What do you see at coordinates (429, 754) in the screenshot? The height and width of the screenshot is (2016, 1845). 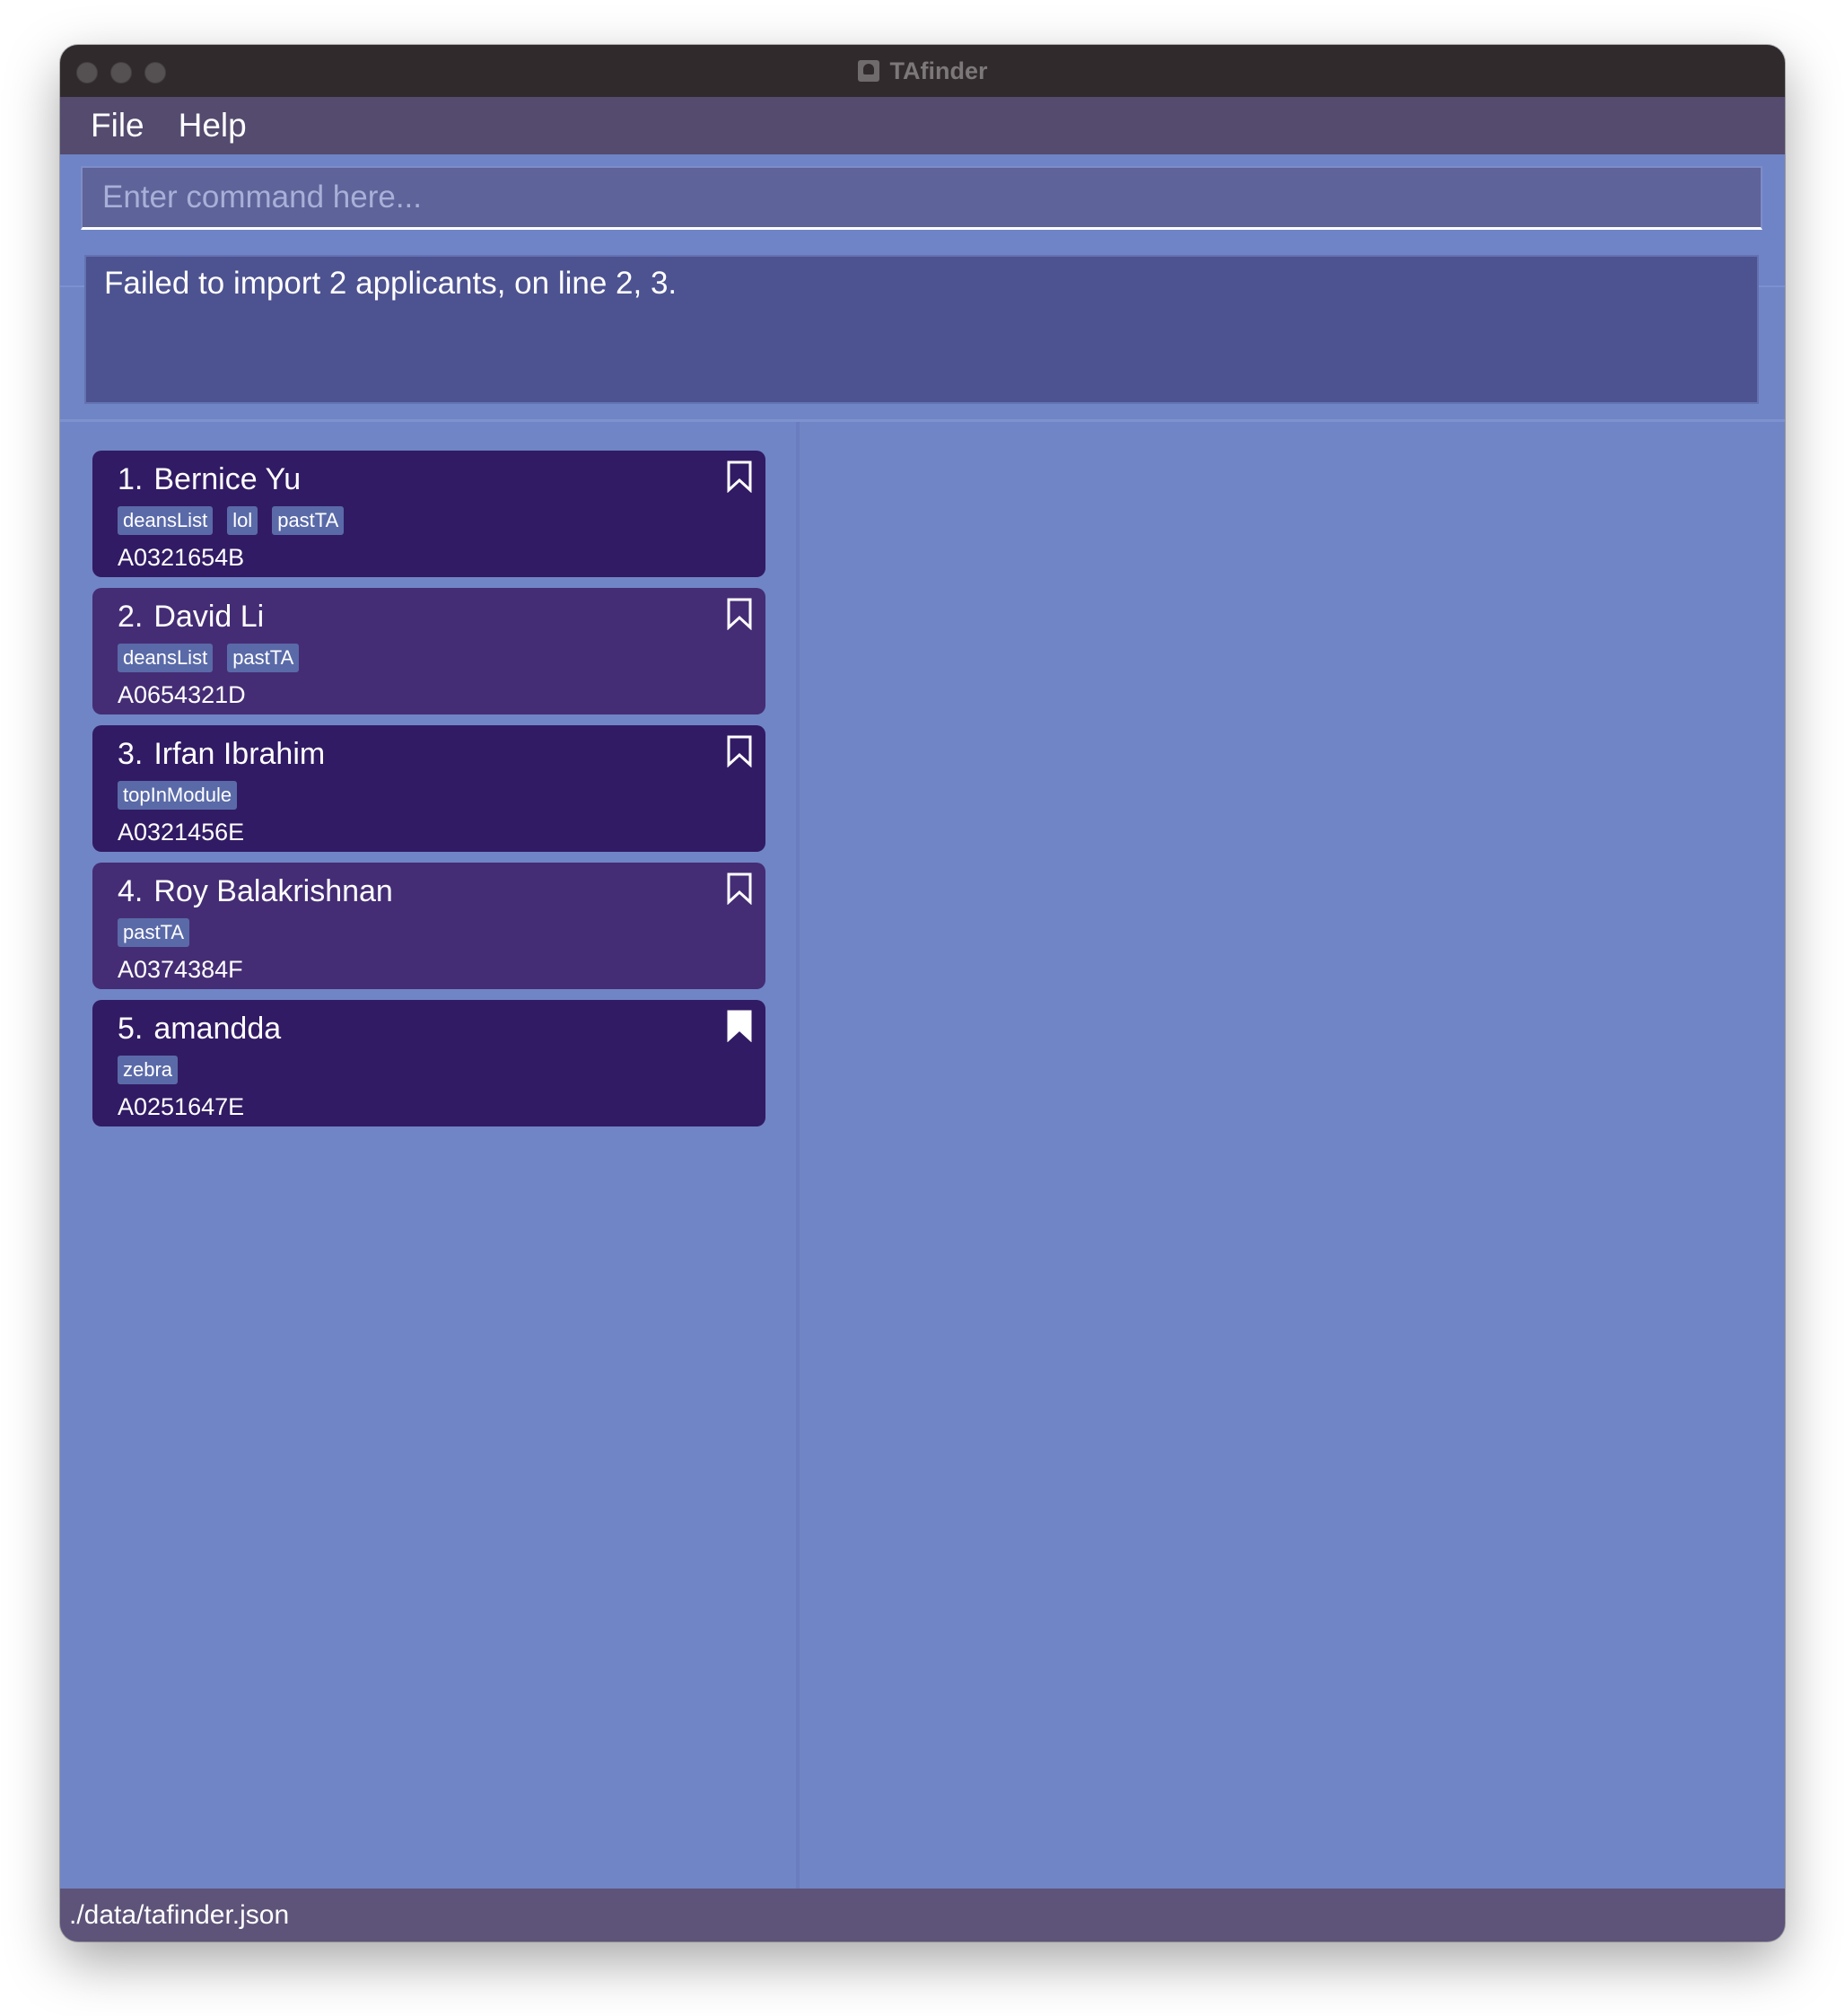 I see `applicant-name-line: 3. Irfan Ibrahim` at bounding box center [429, 754].